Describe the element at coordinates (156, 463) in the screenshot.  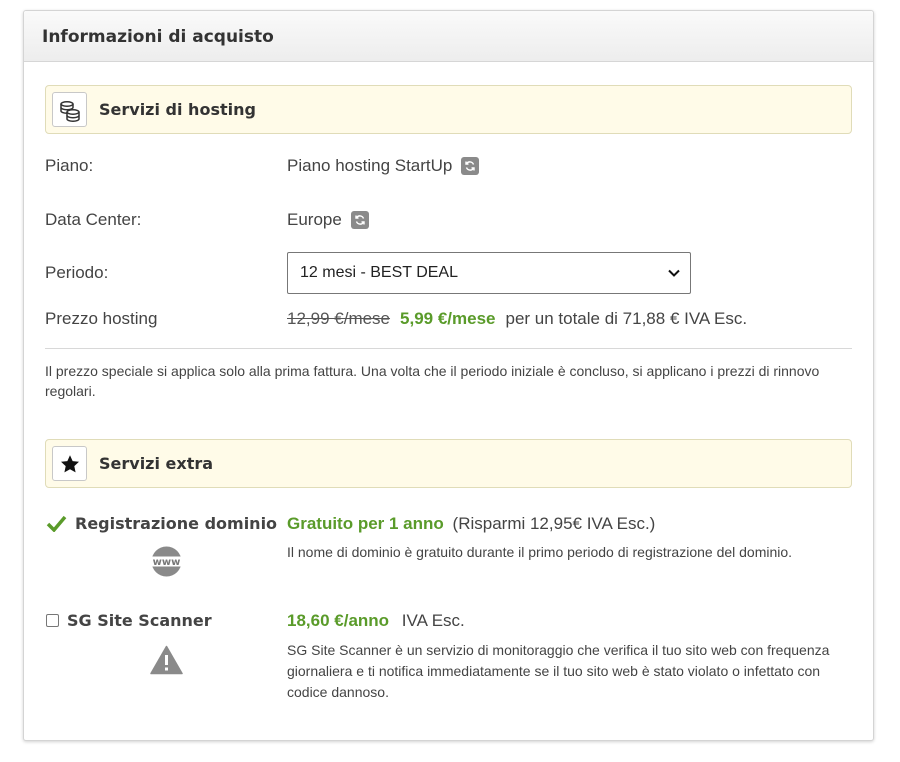
I see `extras-section-title: Servizi extra` at that location.